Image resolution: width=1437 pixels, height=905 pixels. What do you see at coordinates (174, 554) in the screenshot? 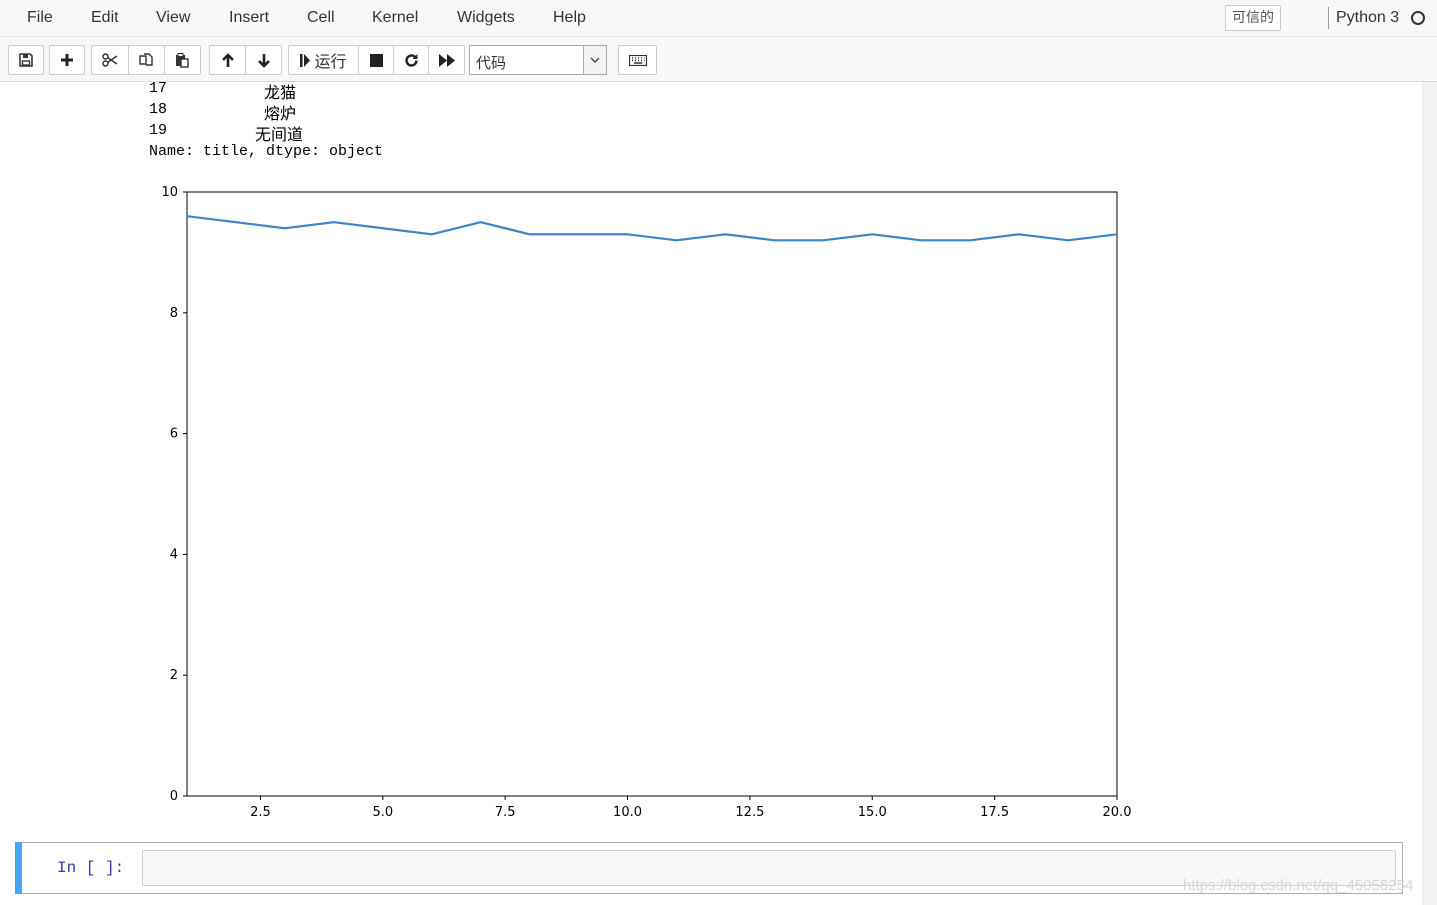
I see `y-tick-label: 4` at bounding box center [174, 554].